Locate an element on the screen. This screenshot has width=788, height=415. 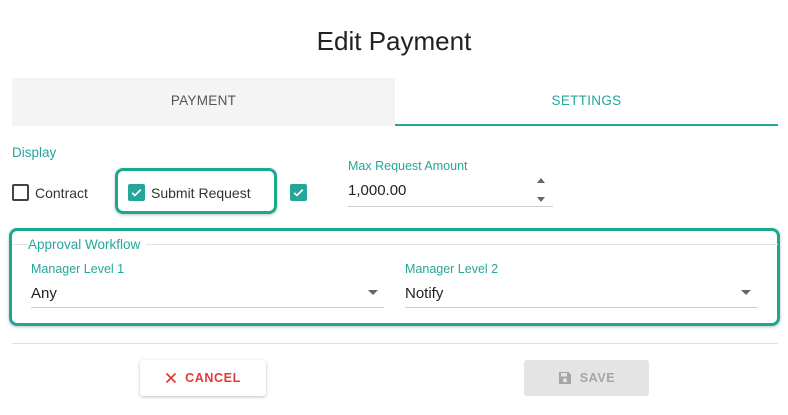
save-button: SAVE is located at coordinates (586, 378).